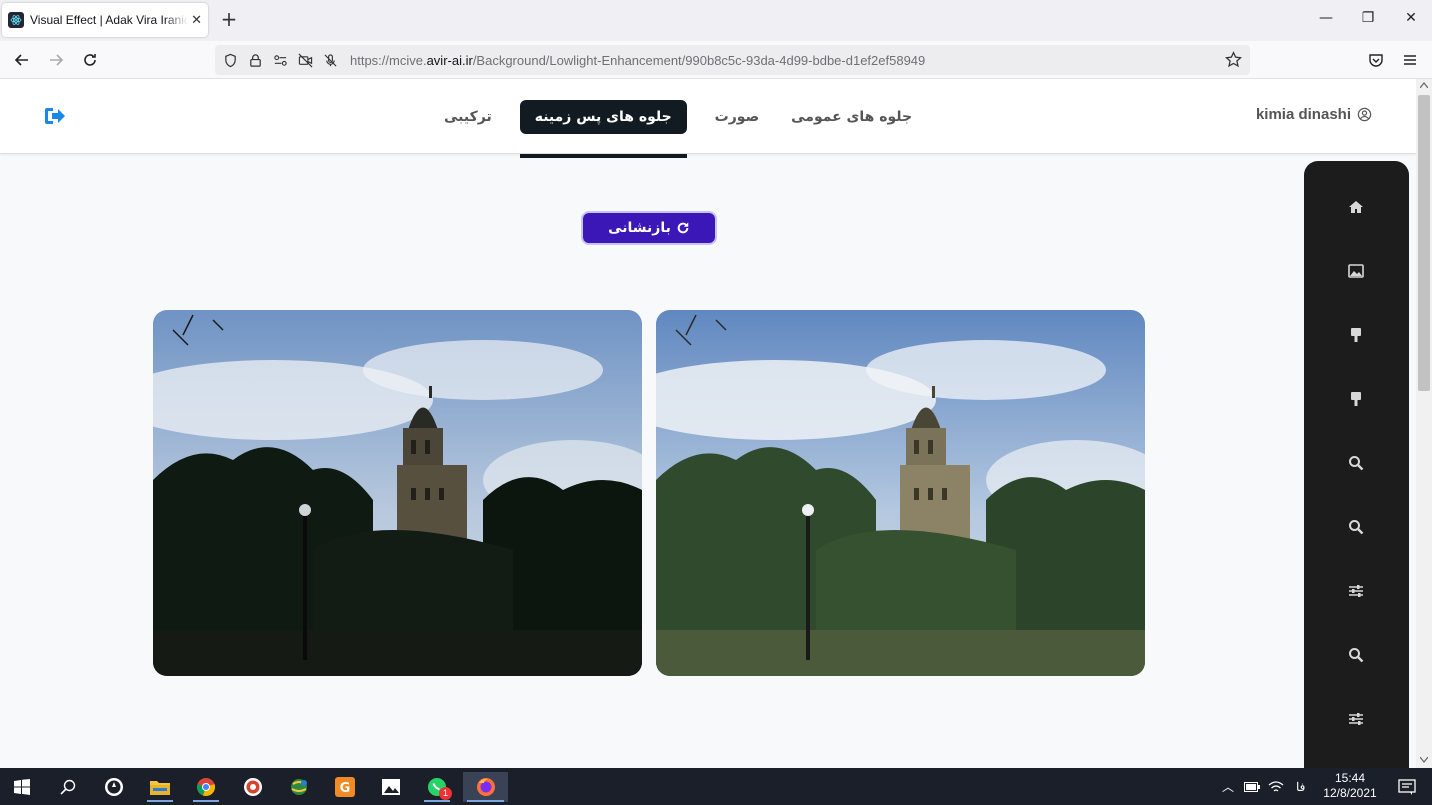 This screenshot has height=805, width=1432. I want to click on bookmark-star-icon, so click(1233, 59).